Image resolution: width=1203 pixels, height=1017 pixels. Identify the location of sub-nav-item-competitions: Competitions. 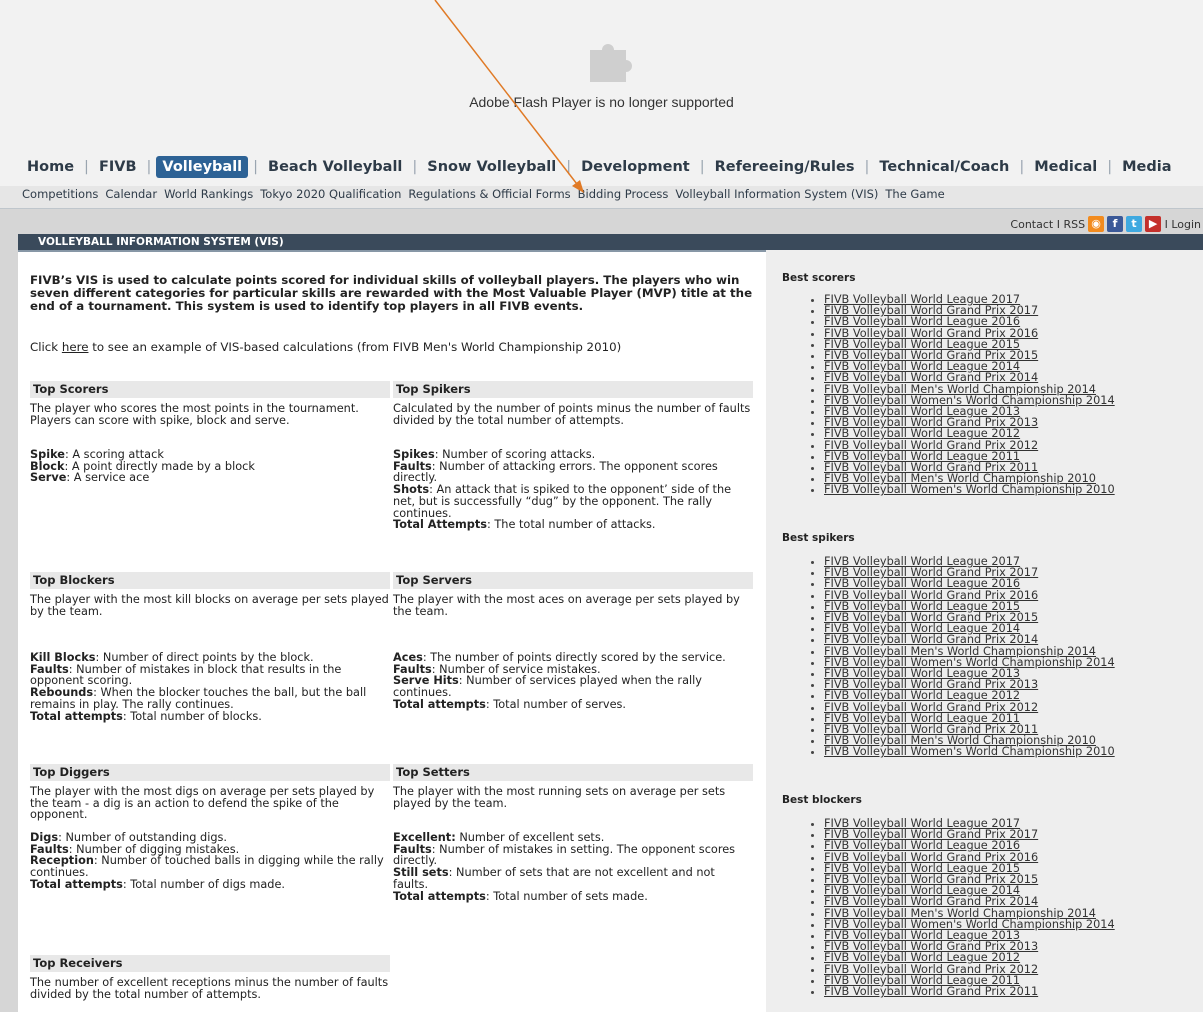
(60, 194).